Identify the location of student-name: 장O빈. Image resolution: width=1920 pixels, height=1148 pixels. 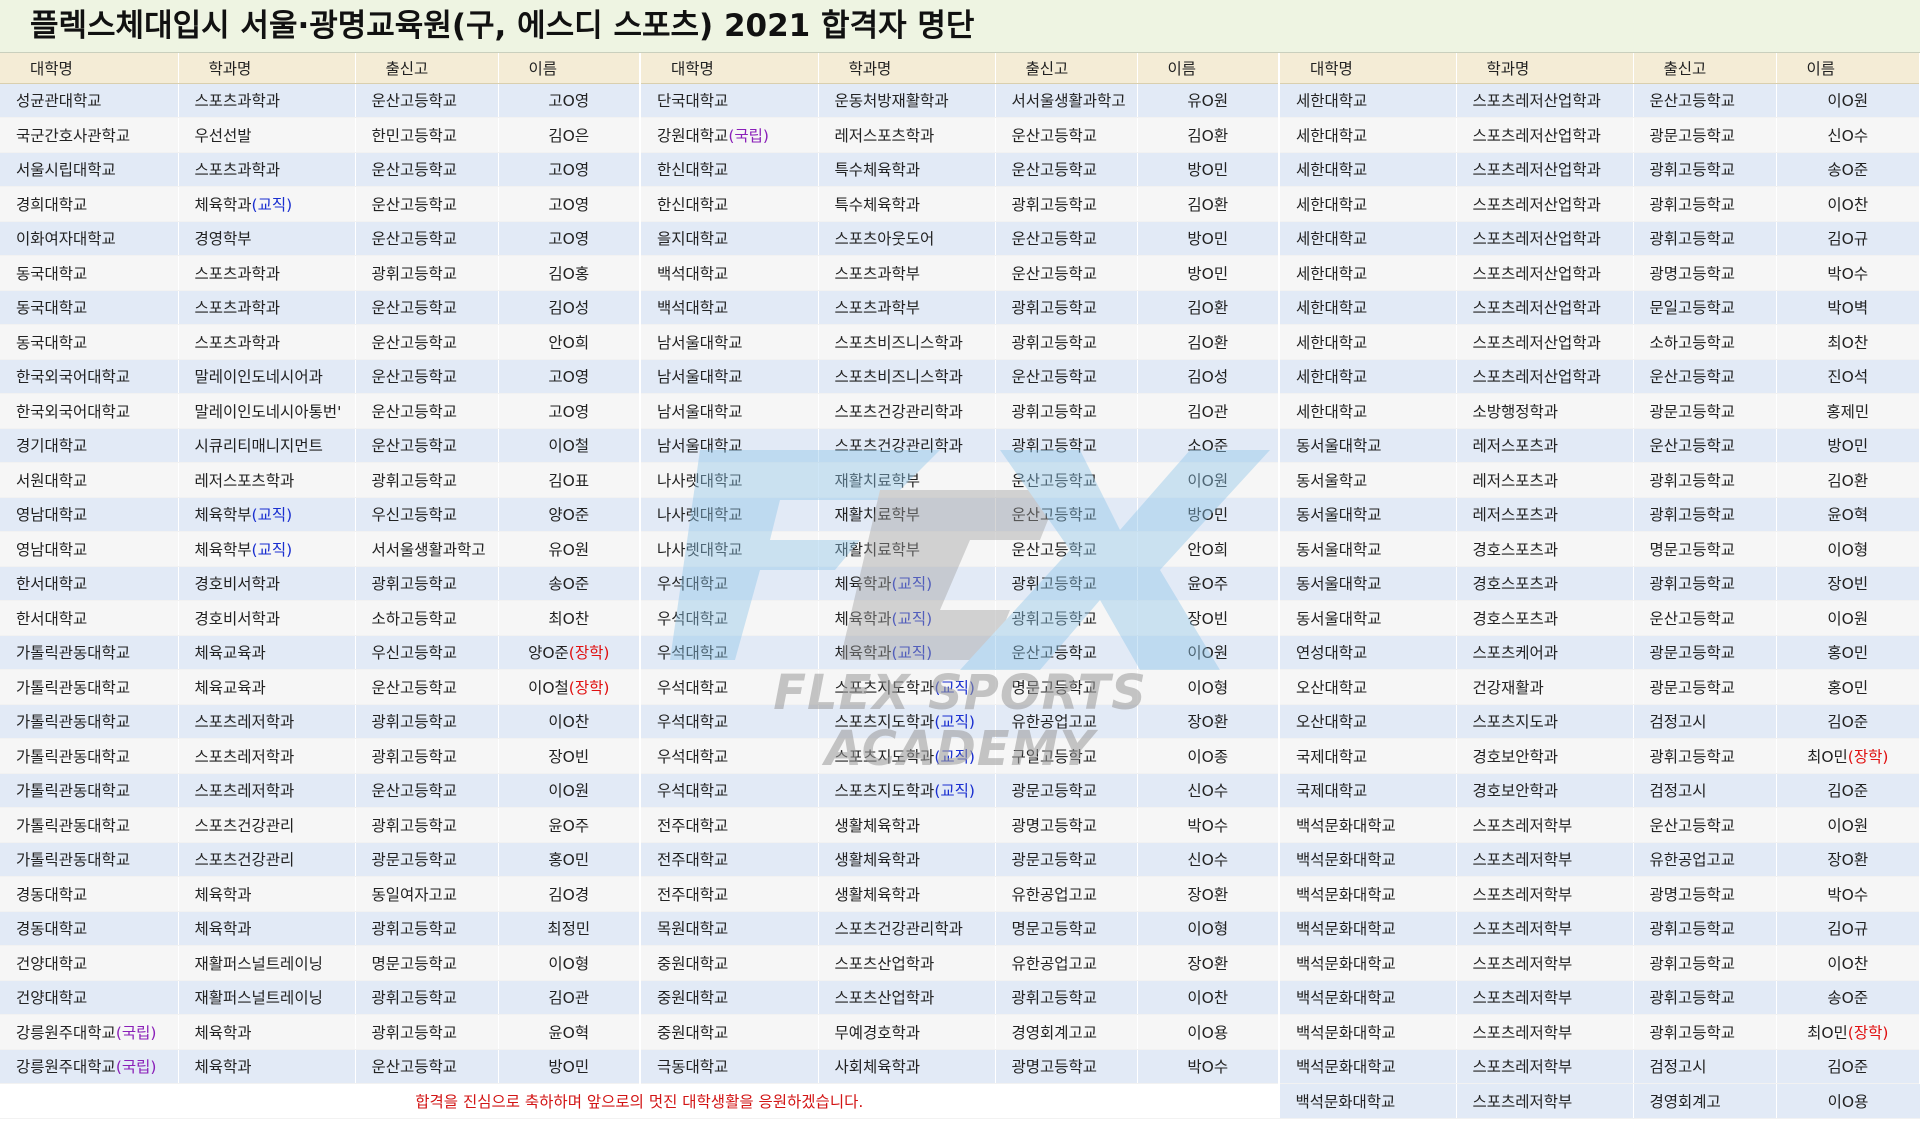
(1208, 618).